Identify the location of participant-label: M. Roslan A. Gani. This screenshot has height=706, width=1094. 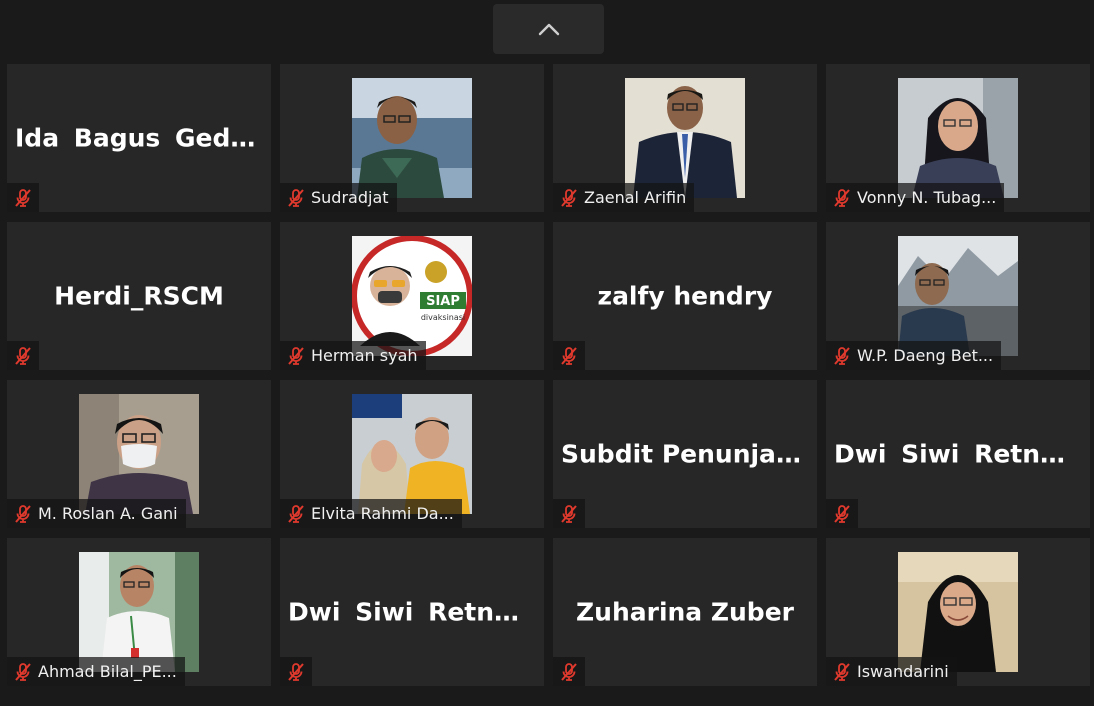
(96, 513).